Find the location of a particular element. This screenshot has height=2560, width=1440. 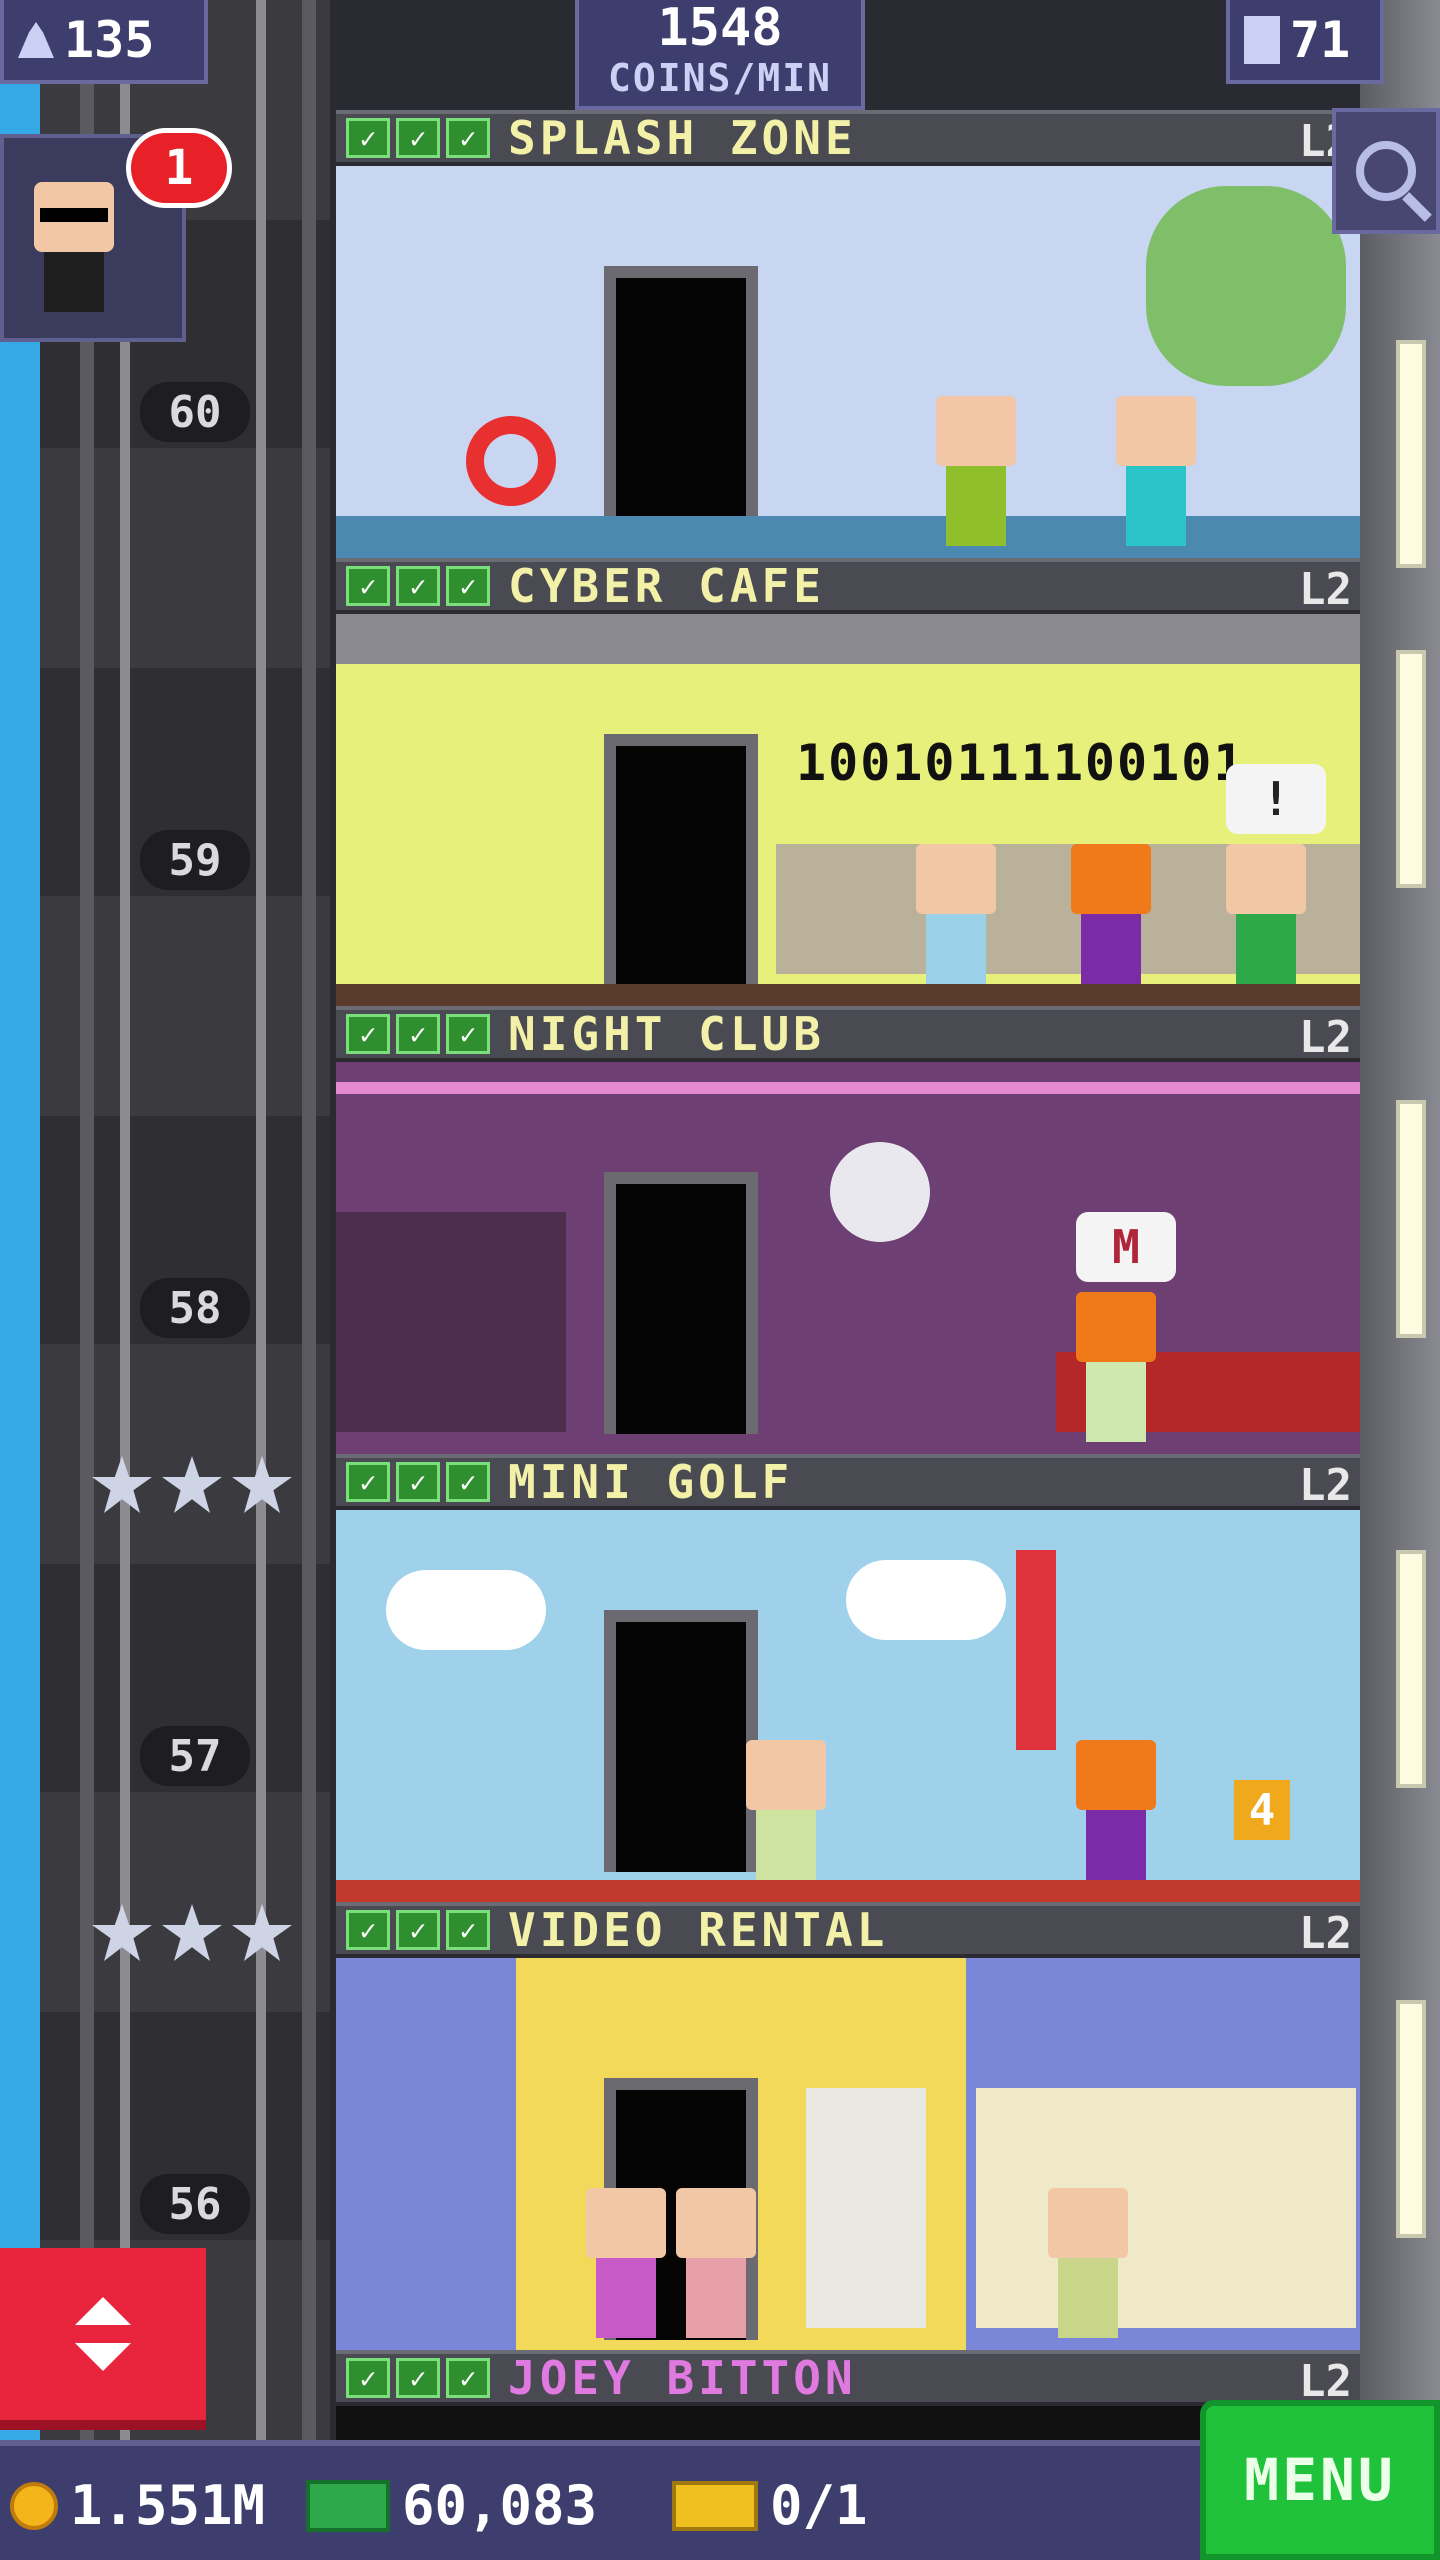

room-scene: 10010111100101 ! is located at coordinates (848, 810).